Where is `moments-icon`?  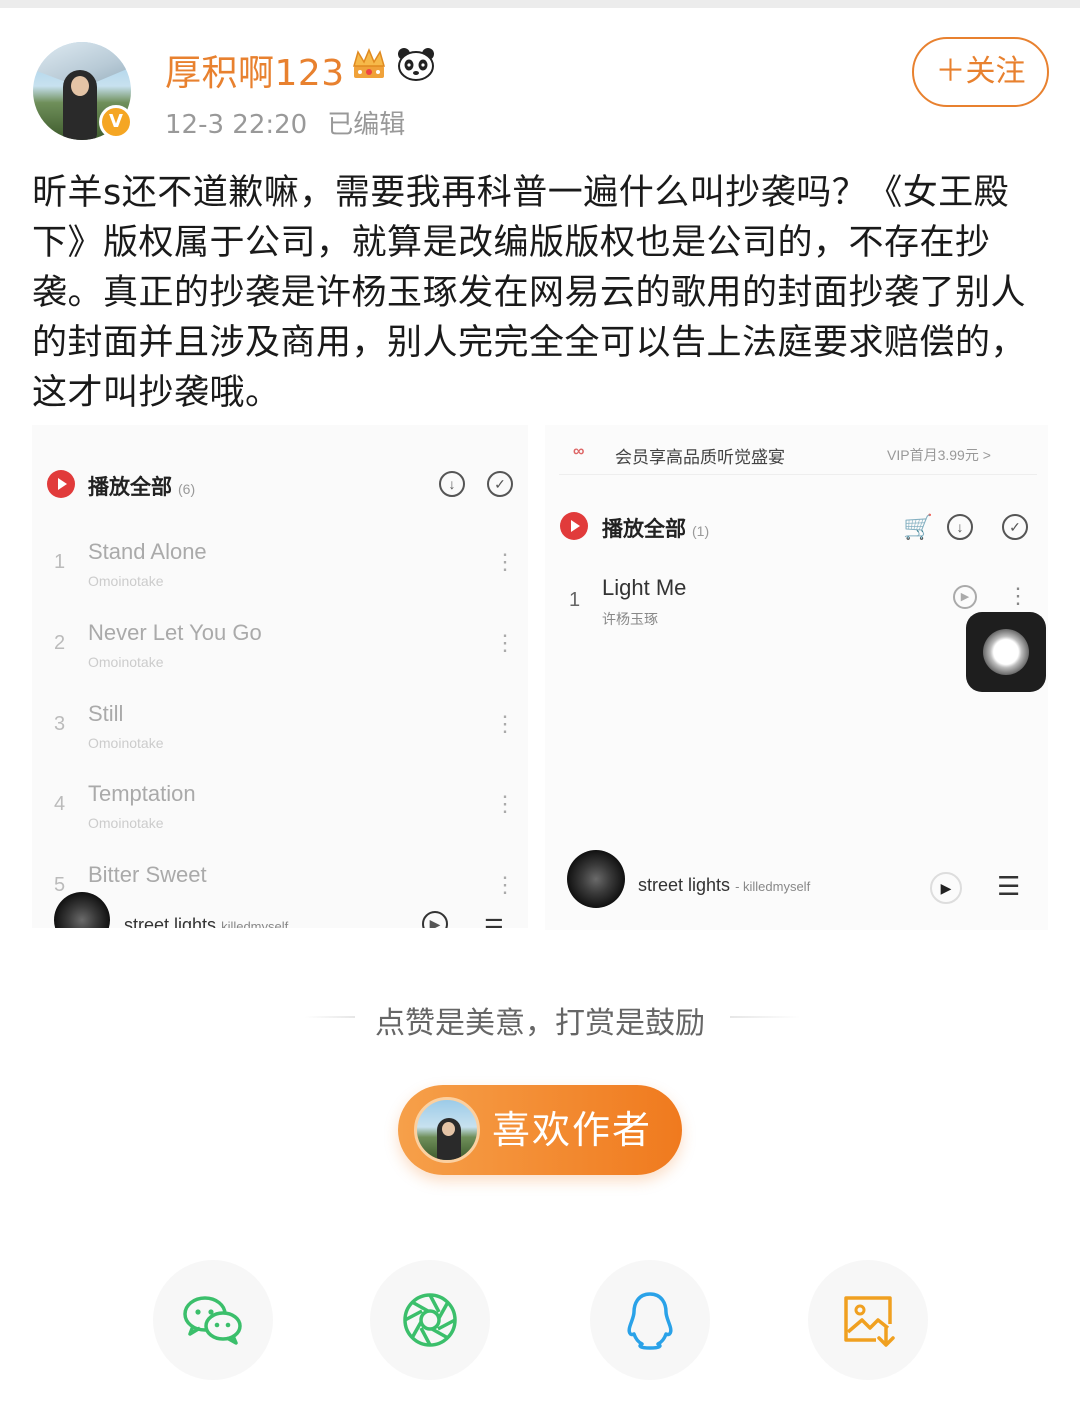
moments-icon is located at coordinates (430, 1320).